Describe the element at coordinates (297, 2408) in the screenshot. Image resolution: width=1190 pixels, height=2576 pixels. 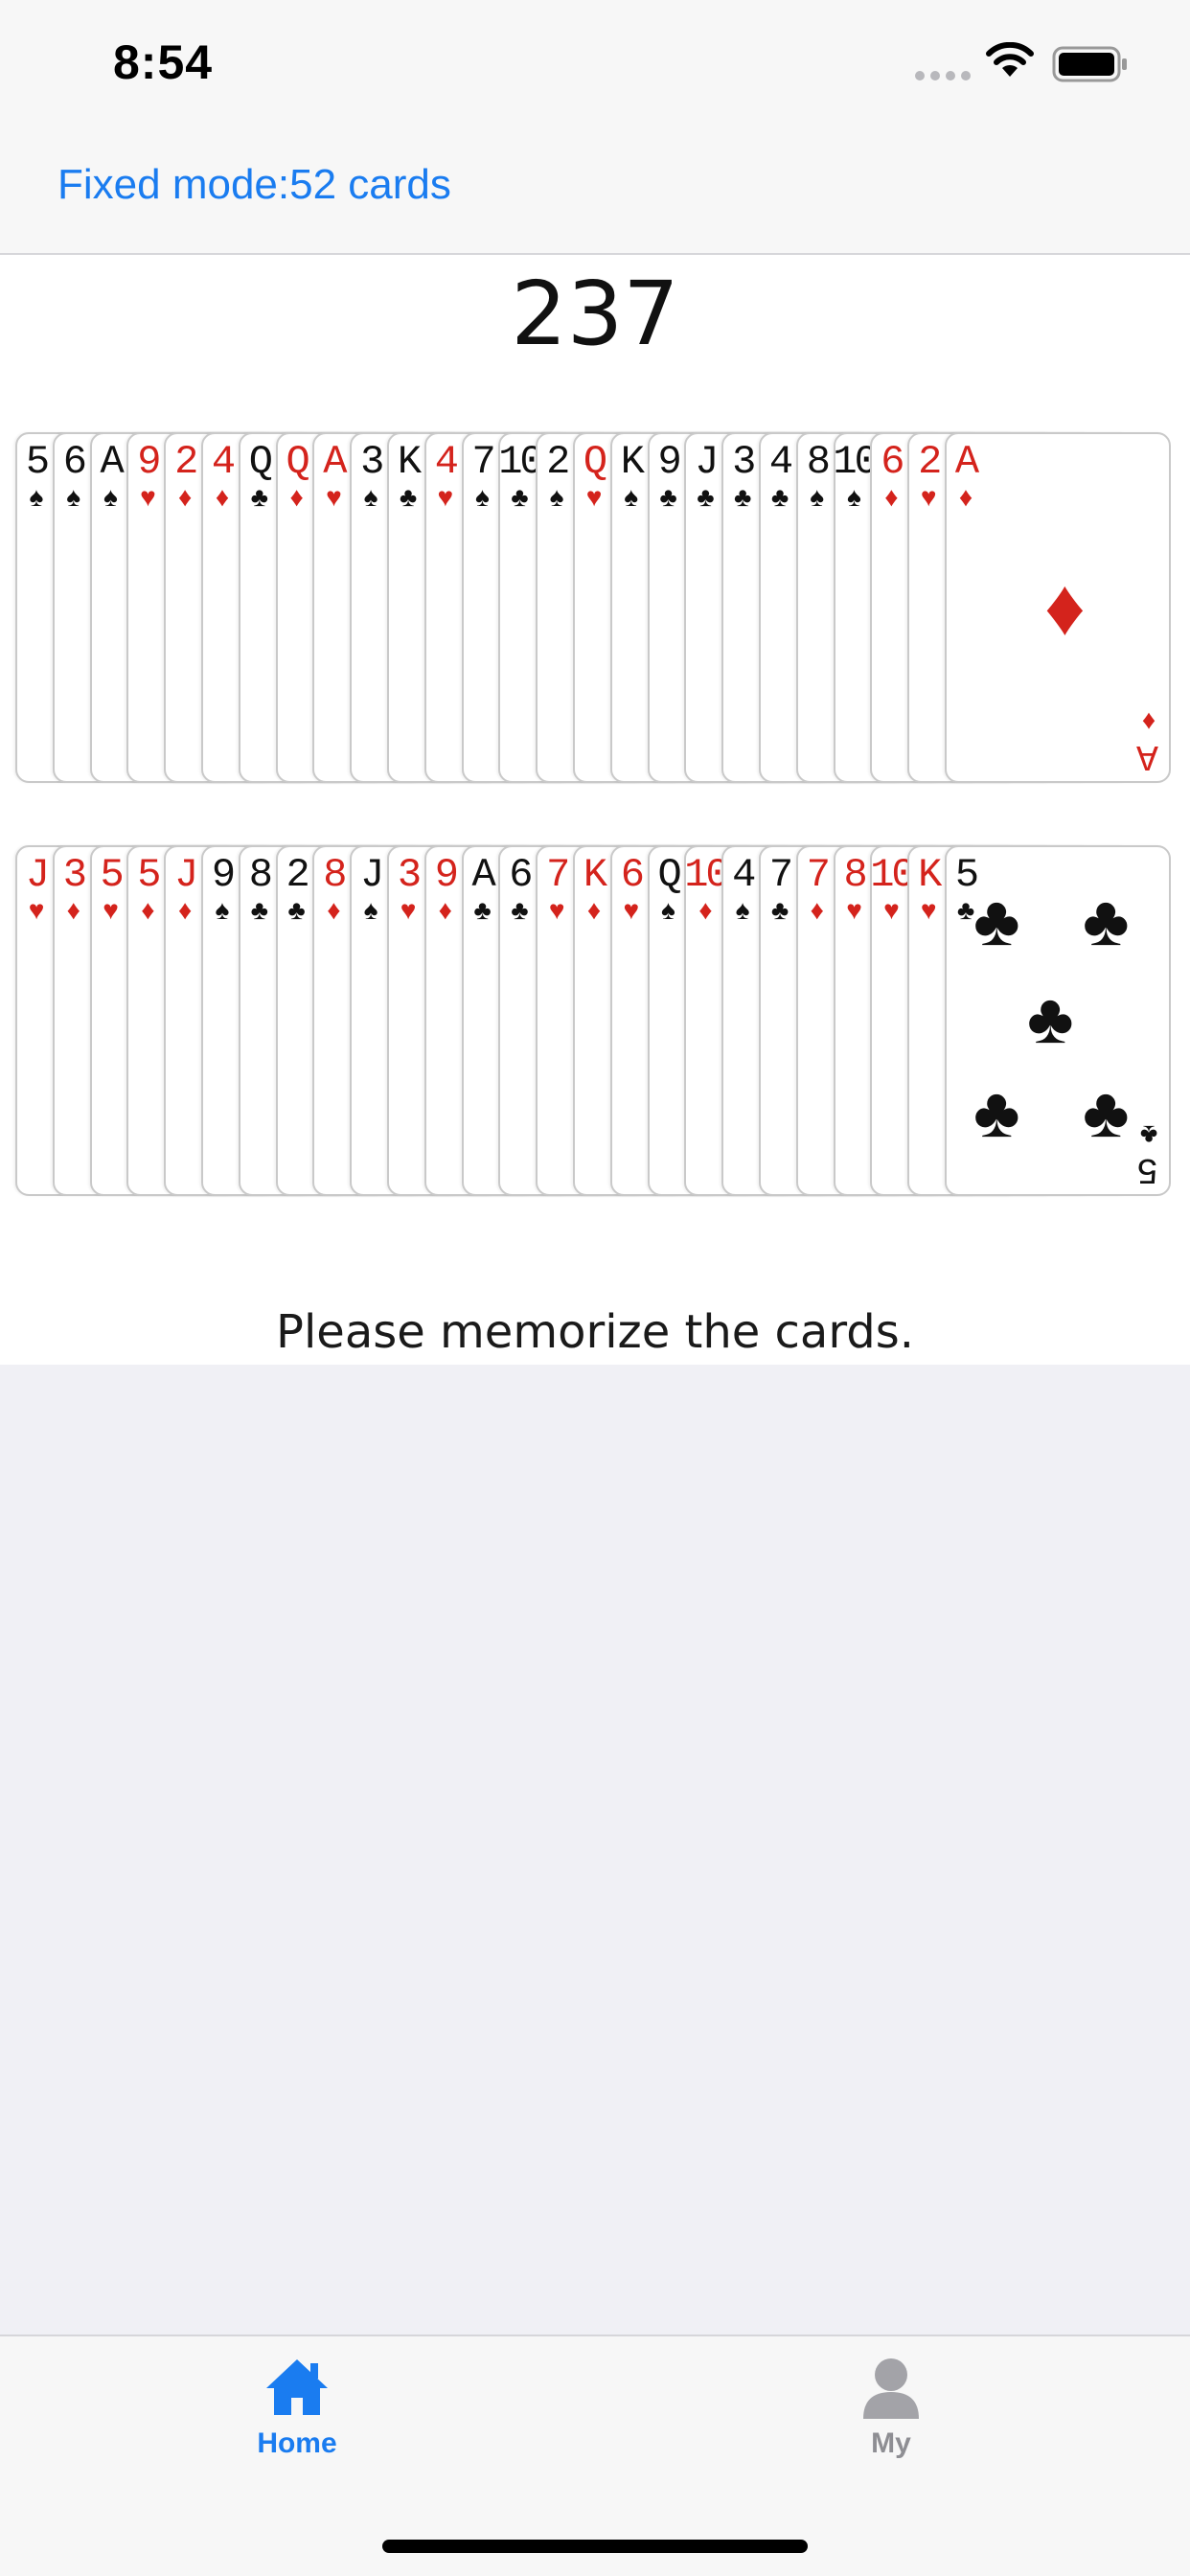
I see `tab-home: Home` at that location.